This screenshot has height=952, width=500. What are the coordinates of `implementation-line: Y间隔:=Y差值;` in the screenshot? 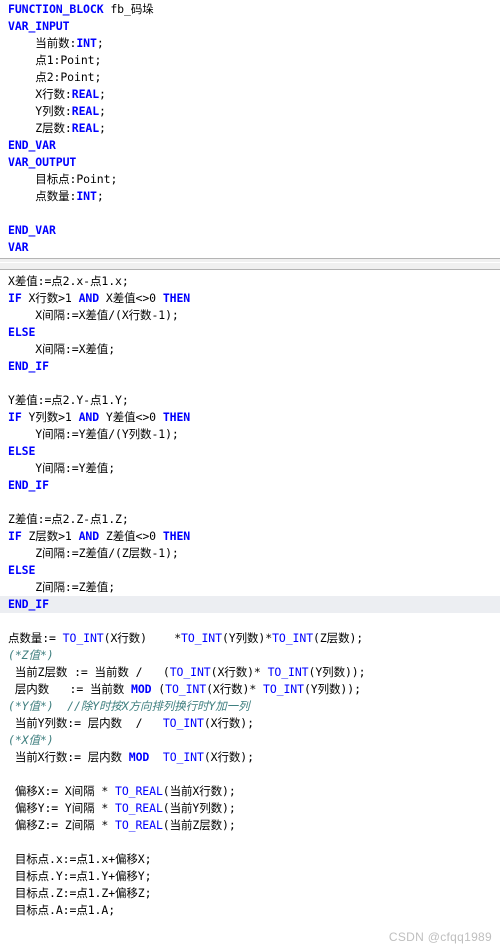 It's located at (250, 468).